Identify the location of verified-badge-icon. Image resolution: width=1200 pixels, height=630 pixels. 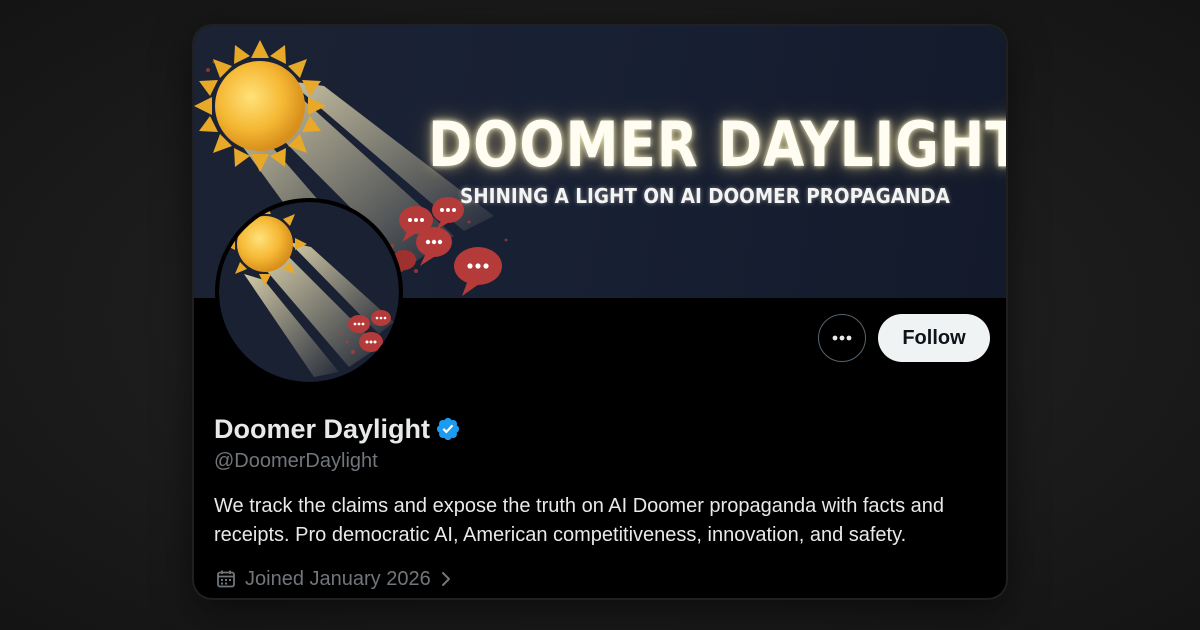
(448, 429).